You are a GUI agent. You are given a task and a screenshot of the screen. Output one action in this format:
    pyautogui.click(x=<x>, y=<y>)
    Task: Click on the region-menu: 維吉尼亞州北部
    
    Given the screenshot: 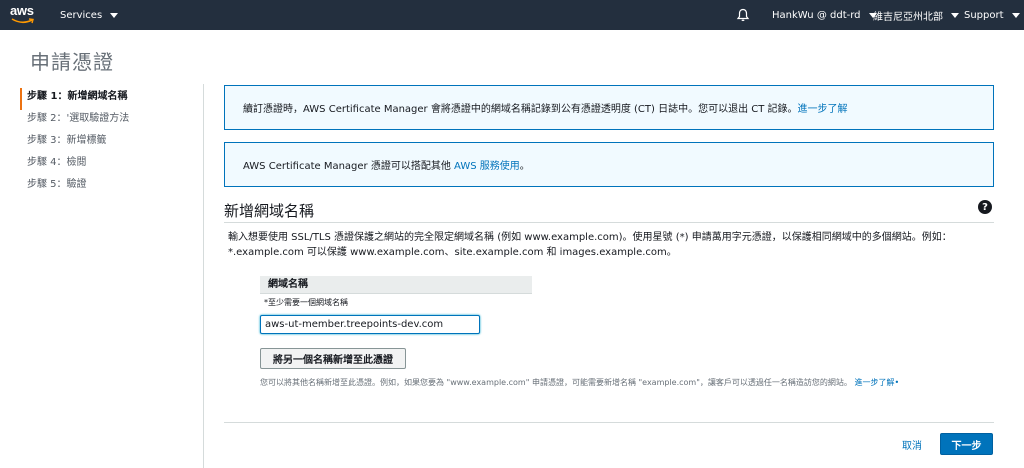 What is the action you would take?
    pyautogui.click(x=916, y=15)
    